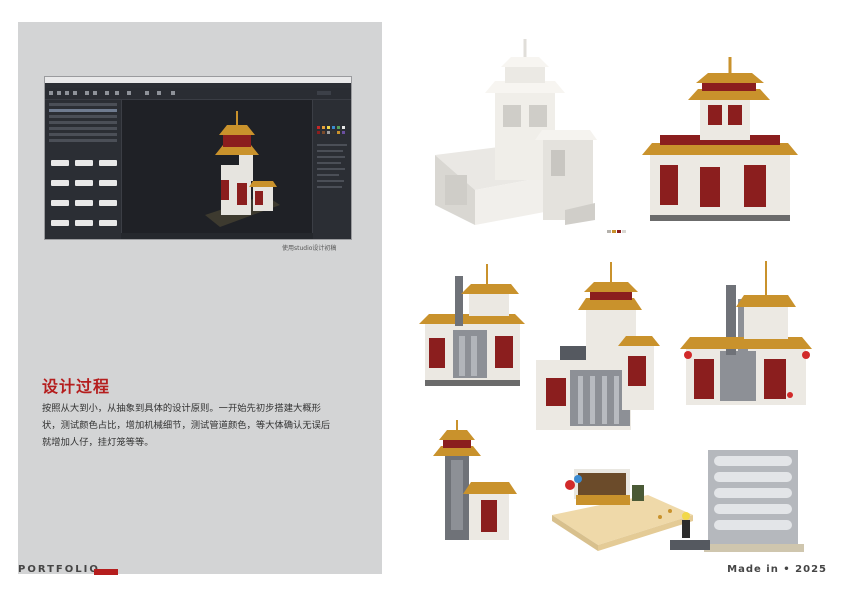 This screenshot has width=843, height=596. Describe the element at coordinates (475, 480) in the screenshot. I see `tower-temple-render` at that location.